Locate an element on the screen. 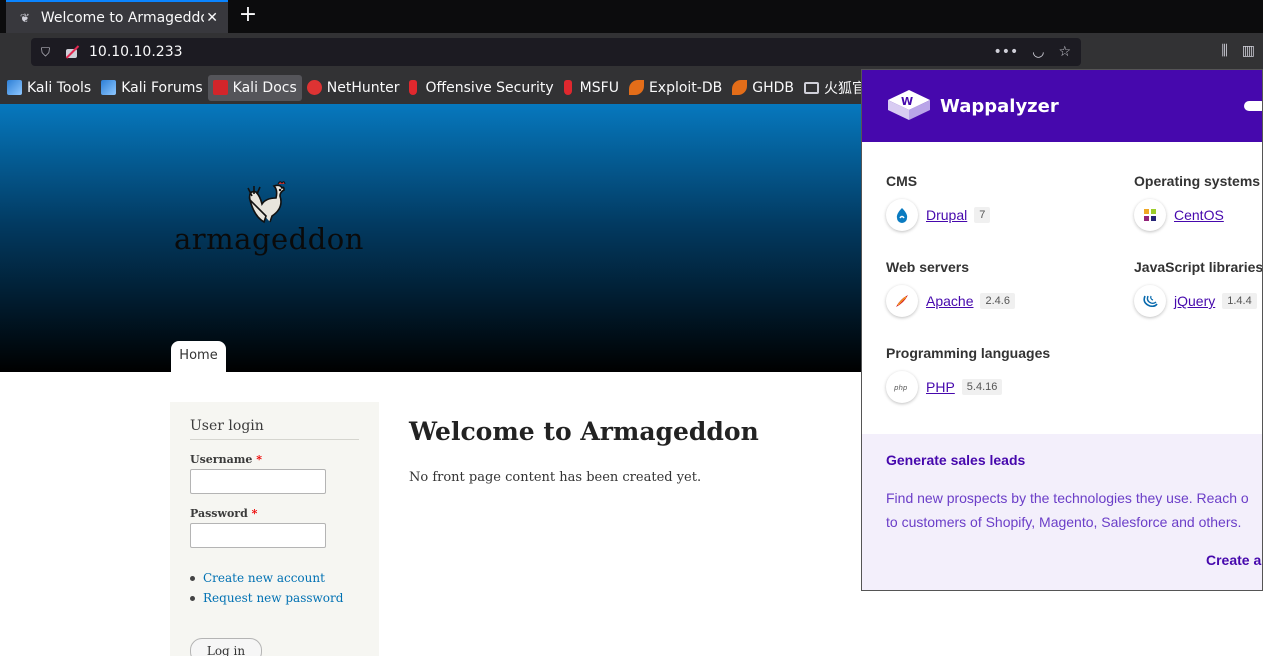  jquery-icon is located at coordinates (1150, 301).